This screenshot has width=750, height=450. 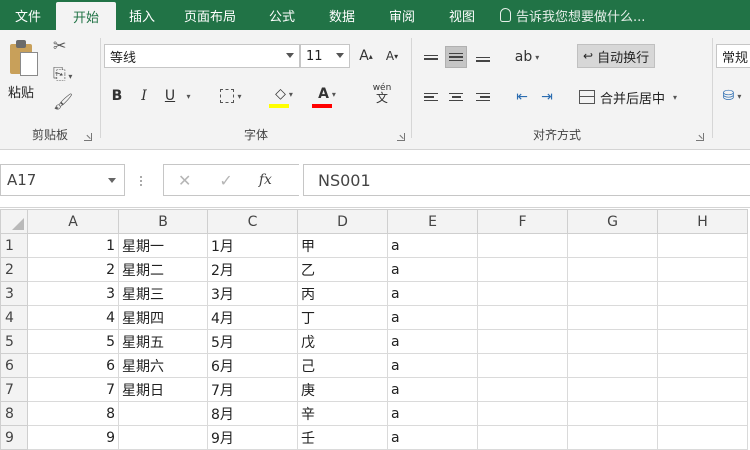 I want to click on align-center-icon, so click(x=456, y=97).